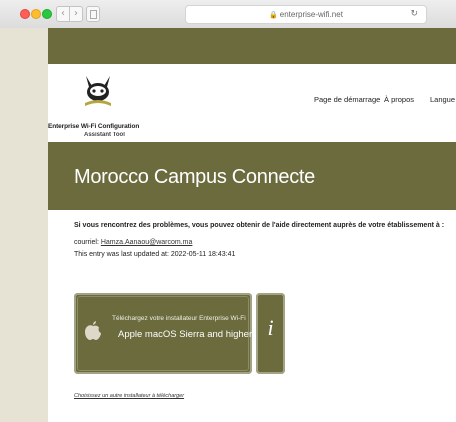 The height and width of the screenshot is (422, 456). Describe the element at coordinates (24, 225) in the screenshot. I see `left-gutter` at that location.